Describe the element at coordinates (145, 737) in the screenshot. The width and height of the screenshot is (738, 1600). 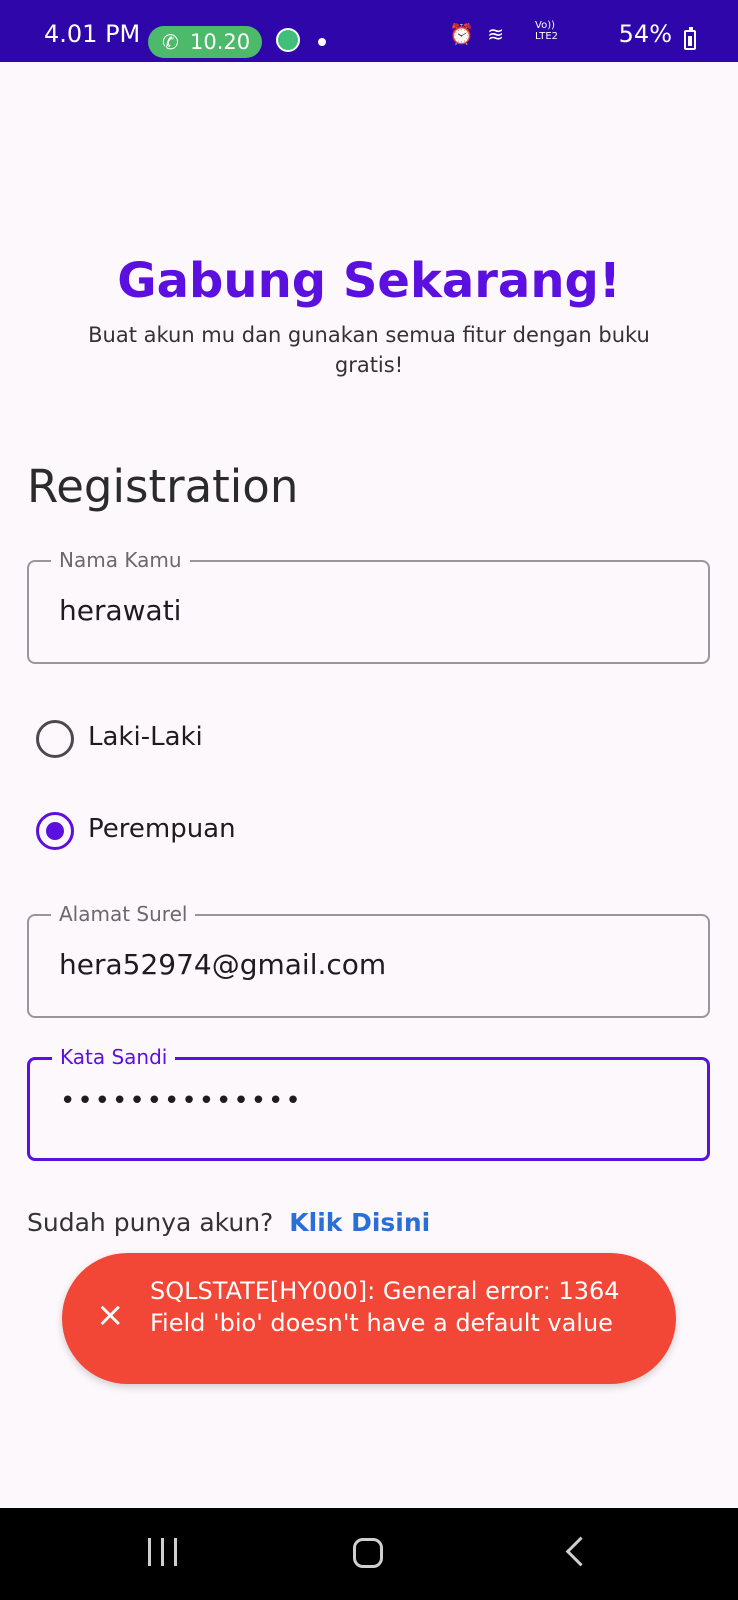
I see `radio-label-laki-laki: Laki-Laki` at that location.